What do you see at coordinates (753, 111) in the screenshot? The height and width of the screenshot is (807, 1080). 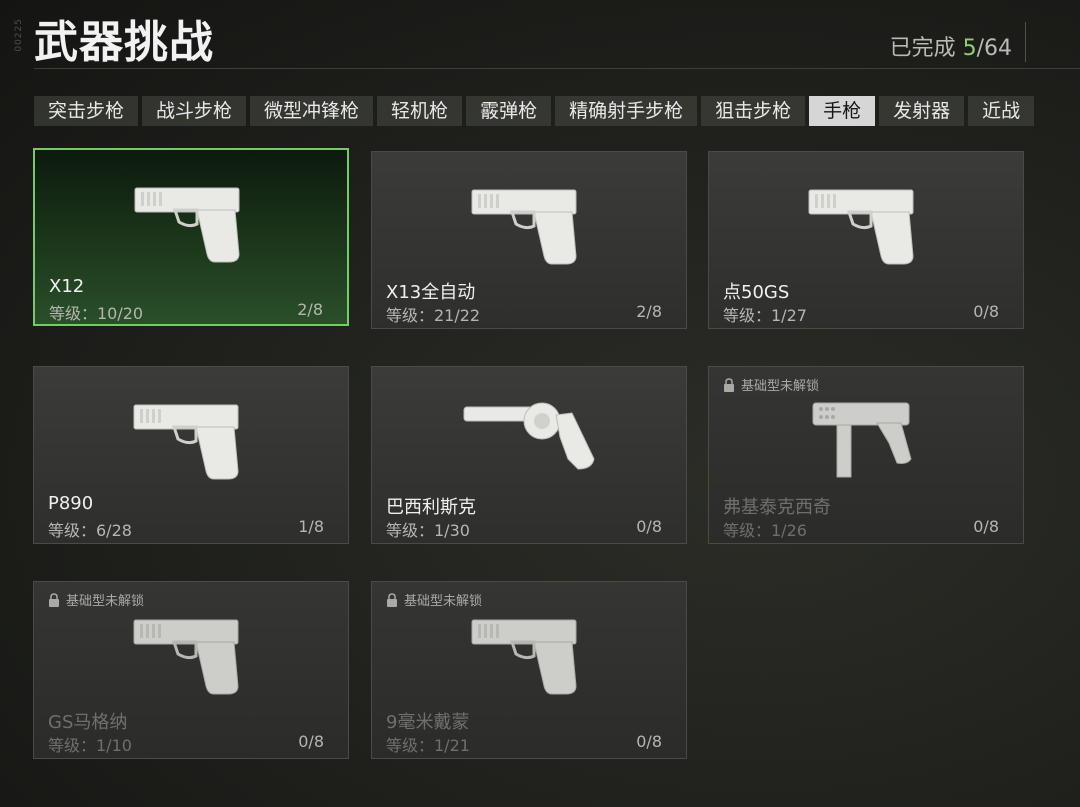 I see `tab-sniper-rifles: 狙击步枪` at bounding box center [753, 111].